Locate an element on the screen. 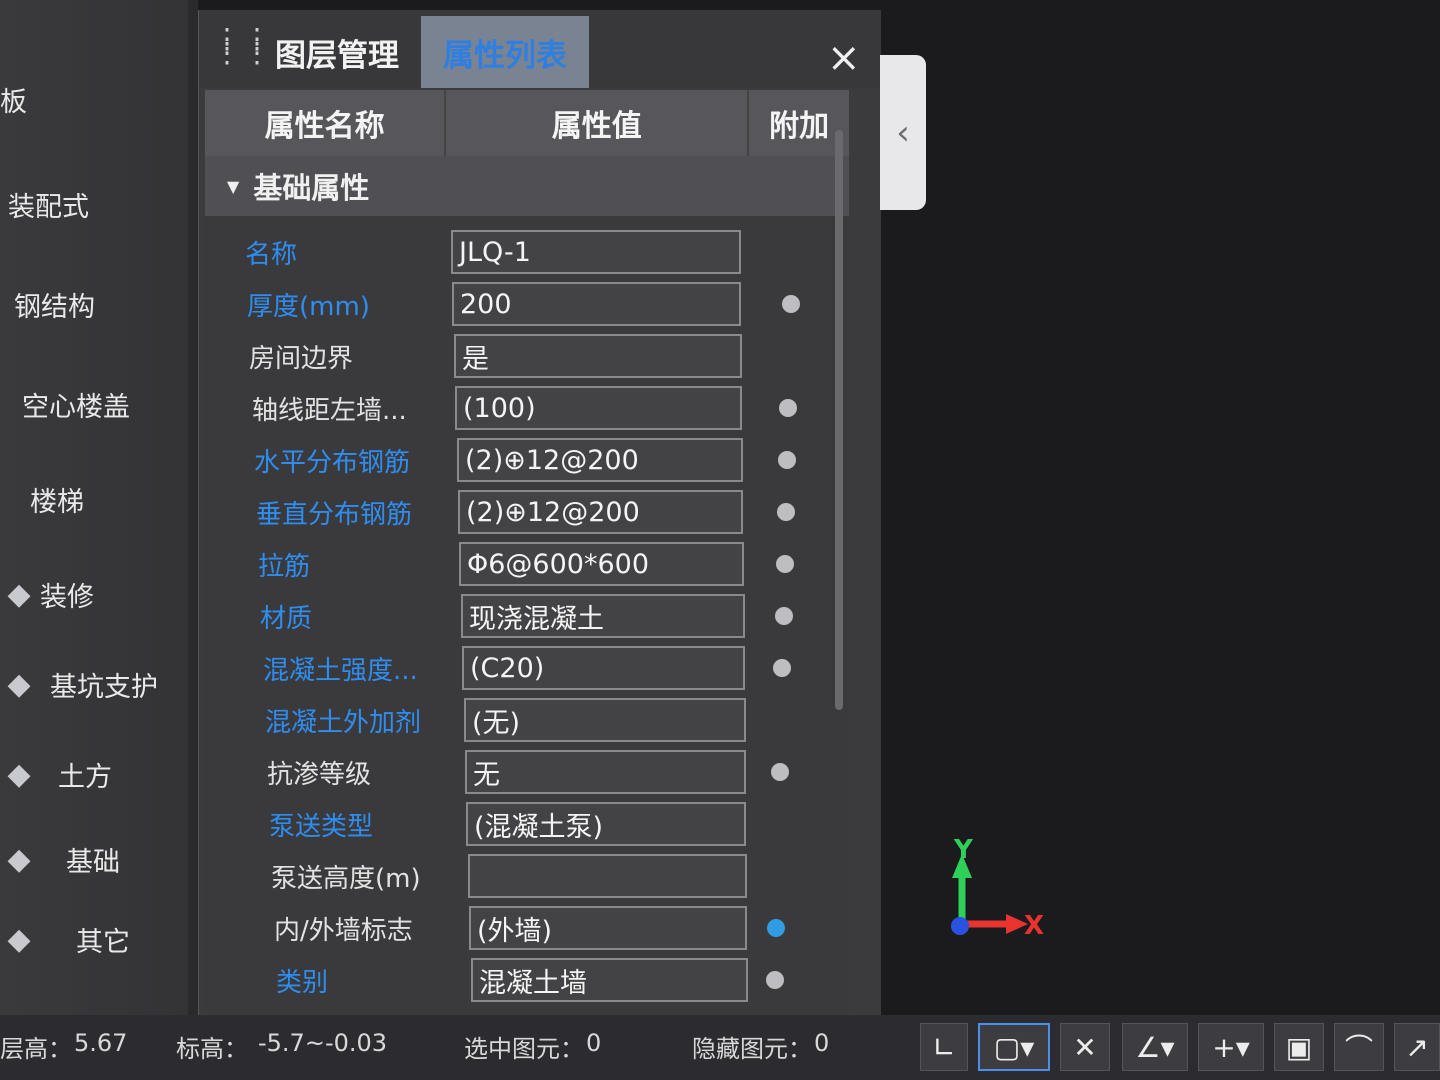 The height and width of the screenshot is (1080, 1440). property-row: 泵送高度(m) is located at coordinates (527, 876).